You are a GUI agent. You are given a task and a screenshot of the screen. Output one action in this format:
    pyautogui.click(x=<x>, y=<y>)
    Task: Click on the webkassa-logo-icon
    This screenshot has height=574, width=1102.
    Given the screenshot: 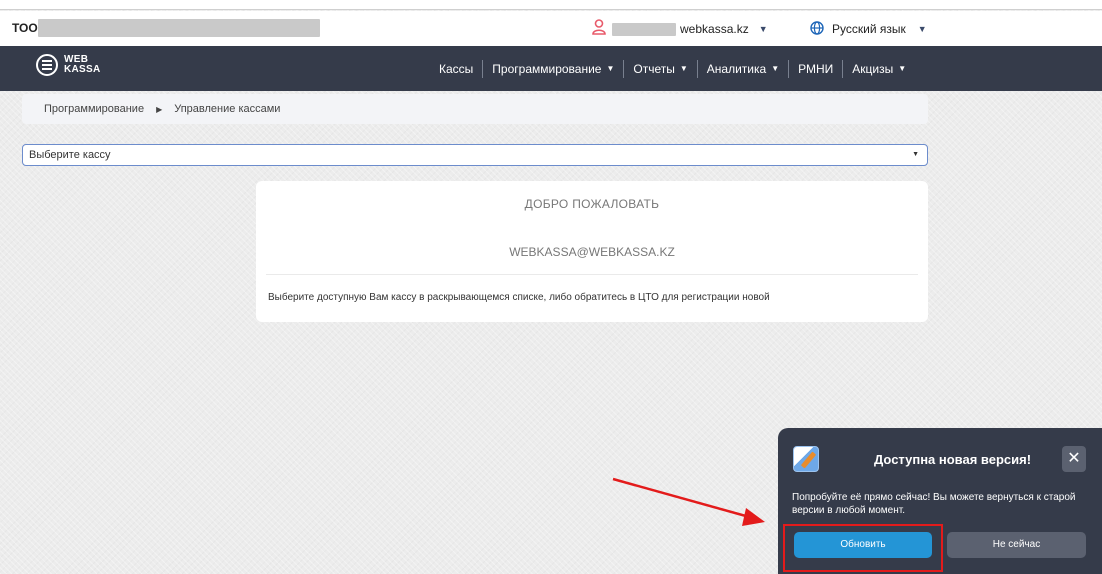 What is the action you would take?
    pyautogui.click(x=47, y=65)
    